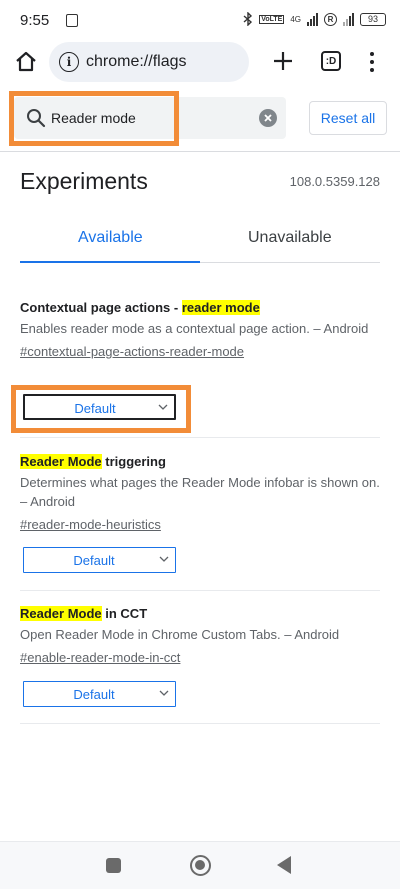  Describe the element at coordinates (35, 20) in the screenshot. I see `status-time: 9:55` at that location.